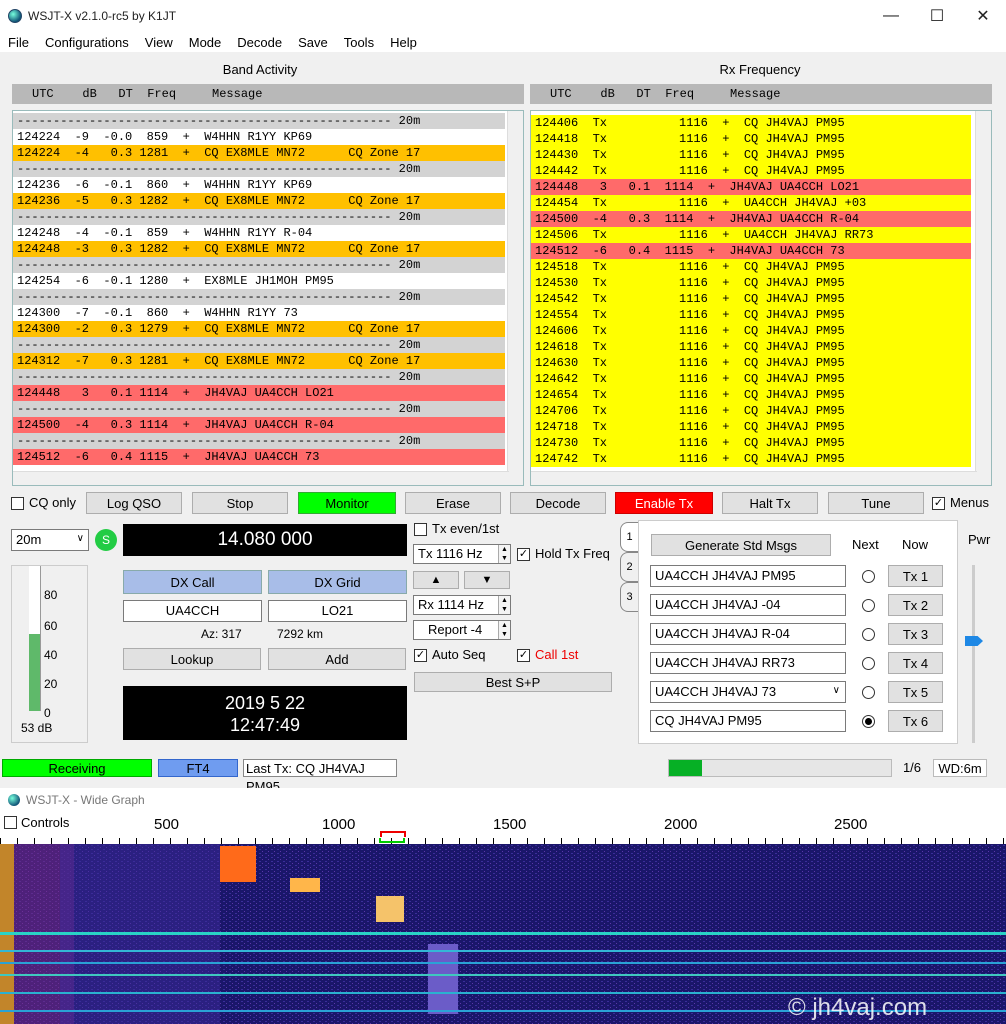 Image resolution: width=1006 pixels, height=1024 pixels. I want to click on dx-call-input: UA4CCH, so click(192, 611).